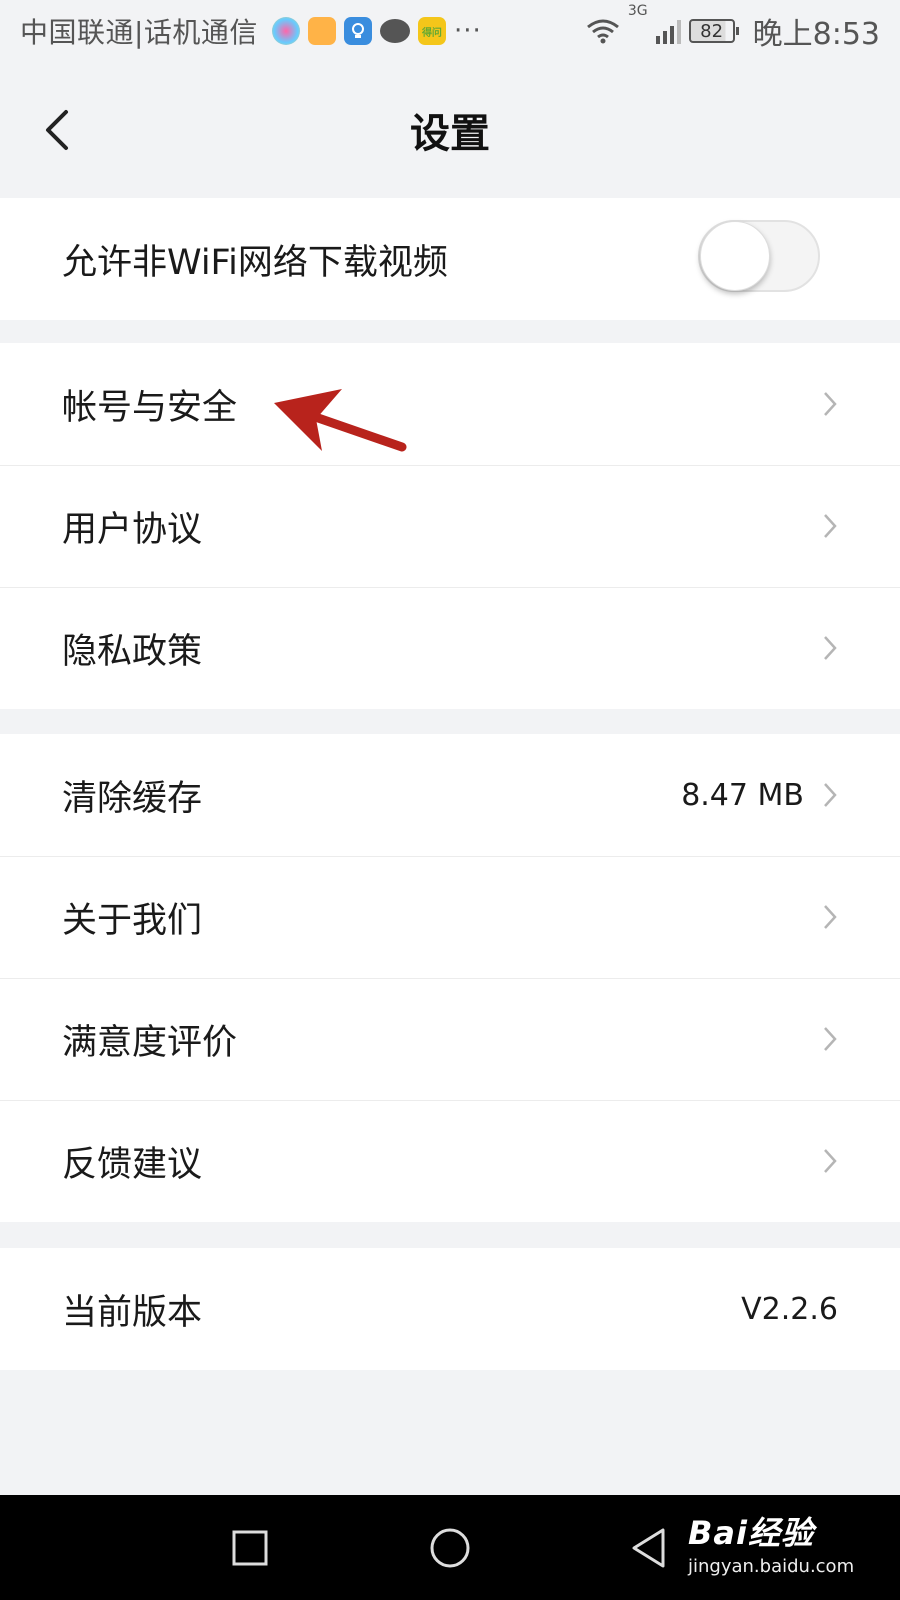 This screenshot has width=900, height=1600. I want to click on watermark-logo: Bai经验, so click(751, 1533).